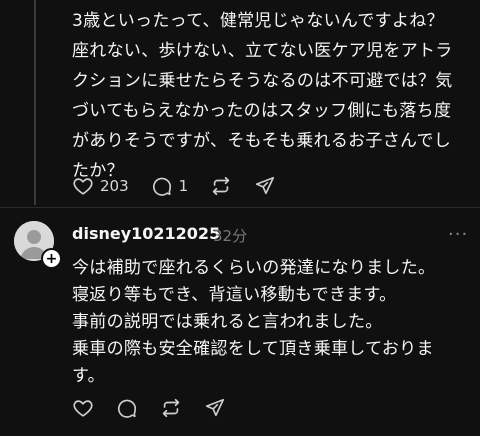 The height and width of the screenshot is (436, 480). What do you see at coordinates (240, 207) in the screenshot?
I see `post-divider` at bounding box center [240, 207].